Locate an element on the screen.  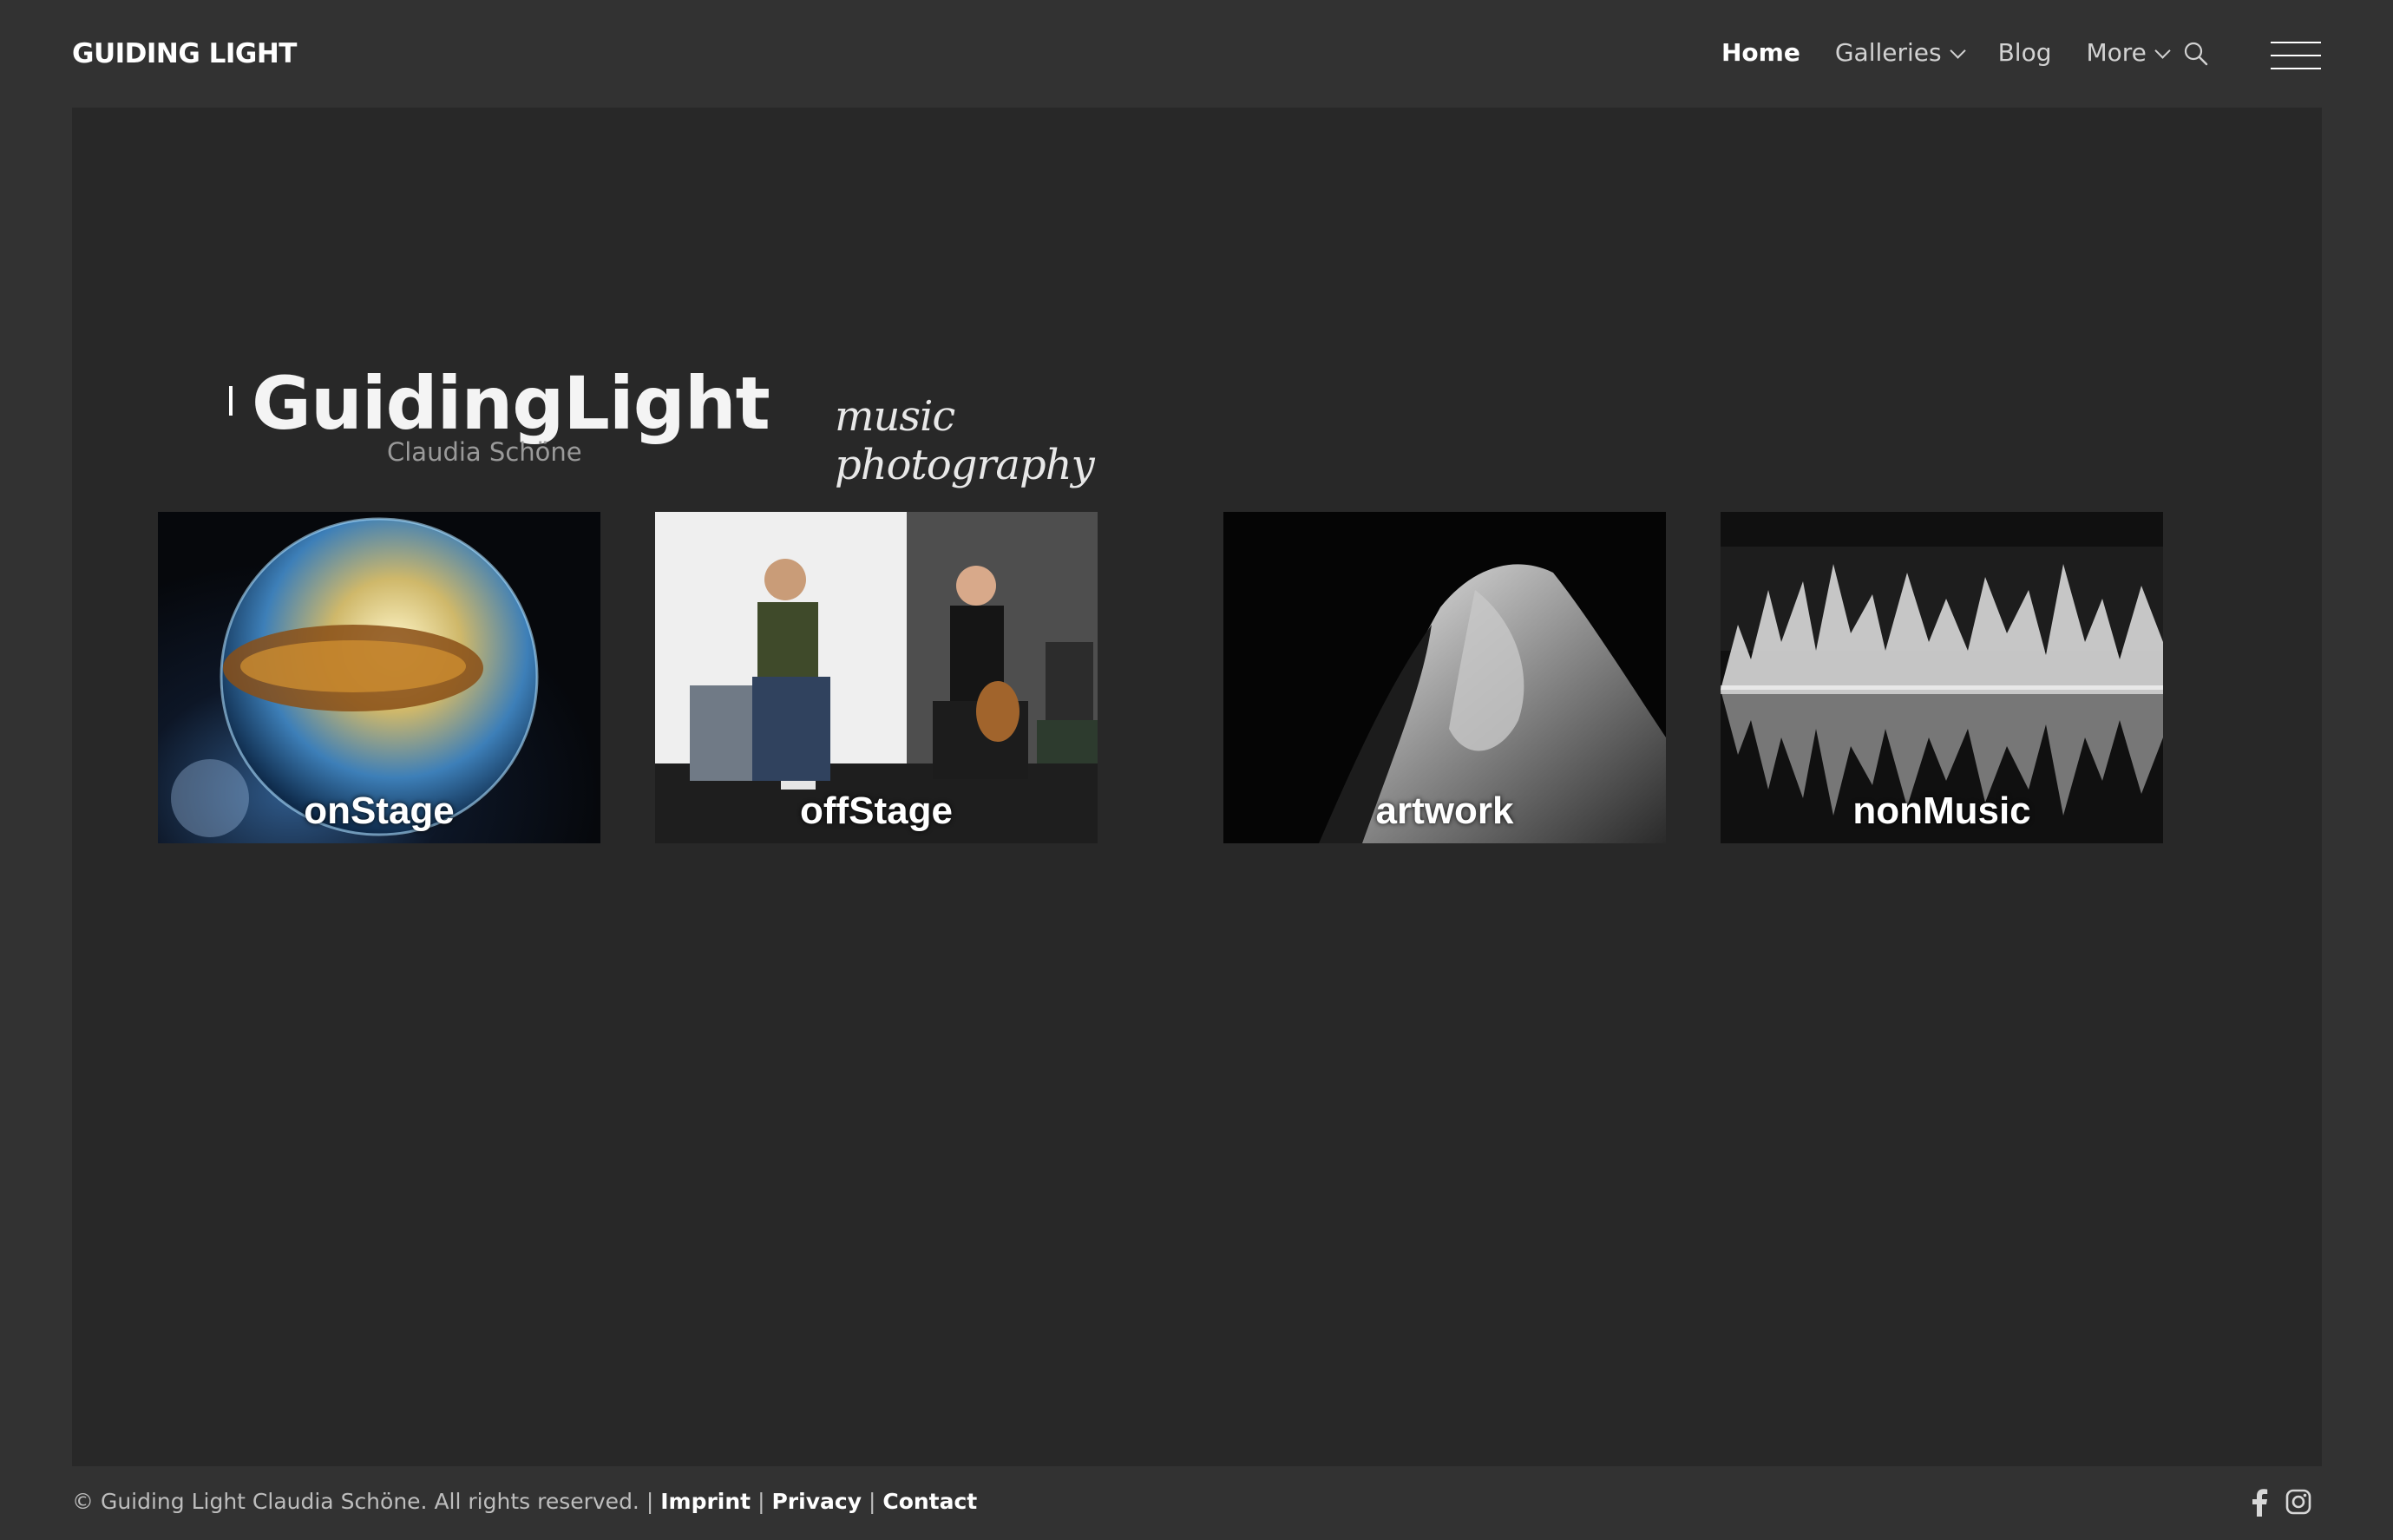
gallery-tile-artwork: artwork is located at coordinates (1444, 677).